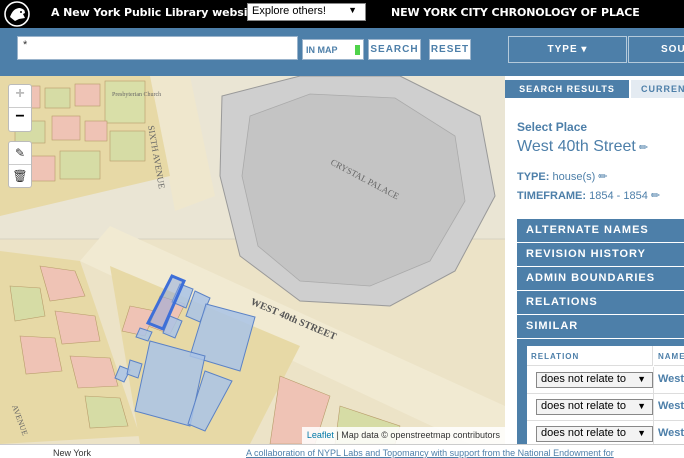 This screenshot has height=458, width=684. I want to click on in-map-toggle: IN MAP, so click(333, 49).